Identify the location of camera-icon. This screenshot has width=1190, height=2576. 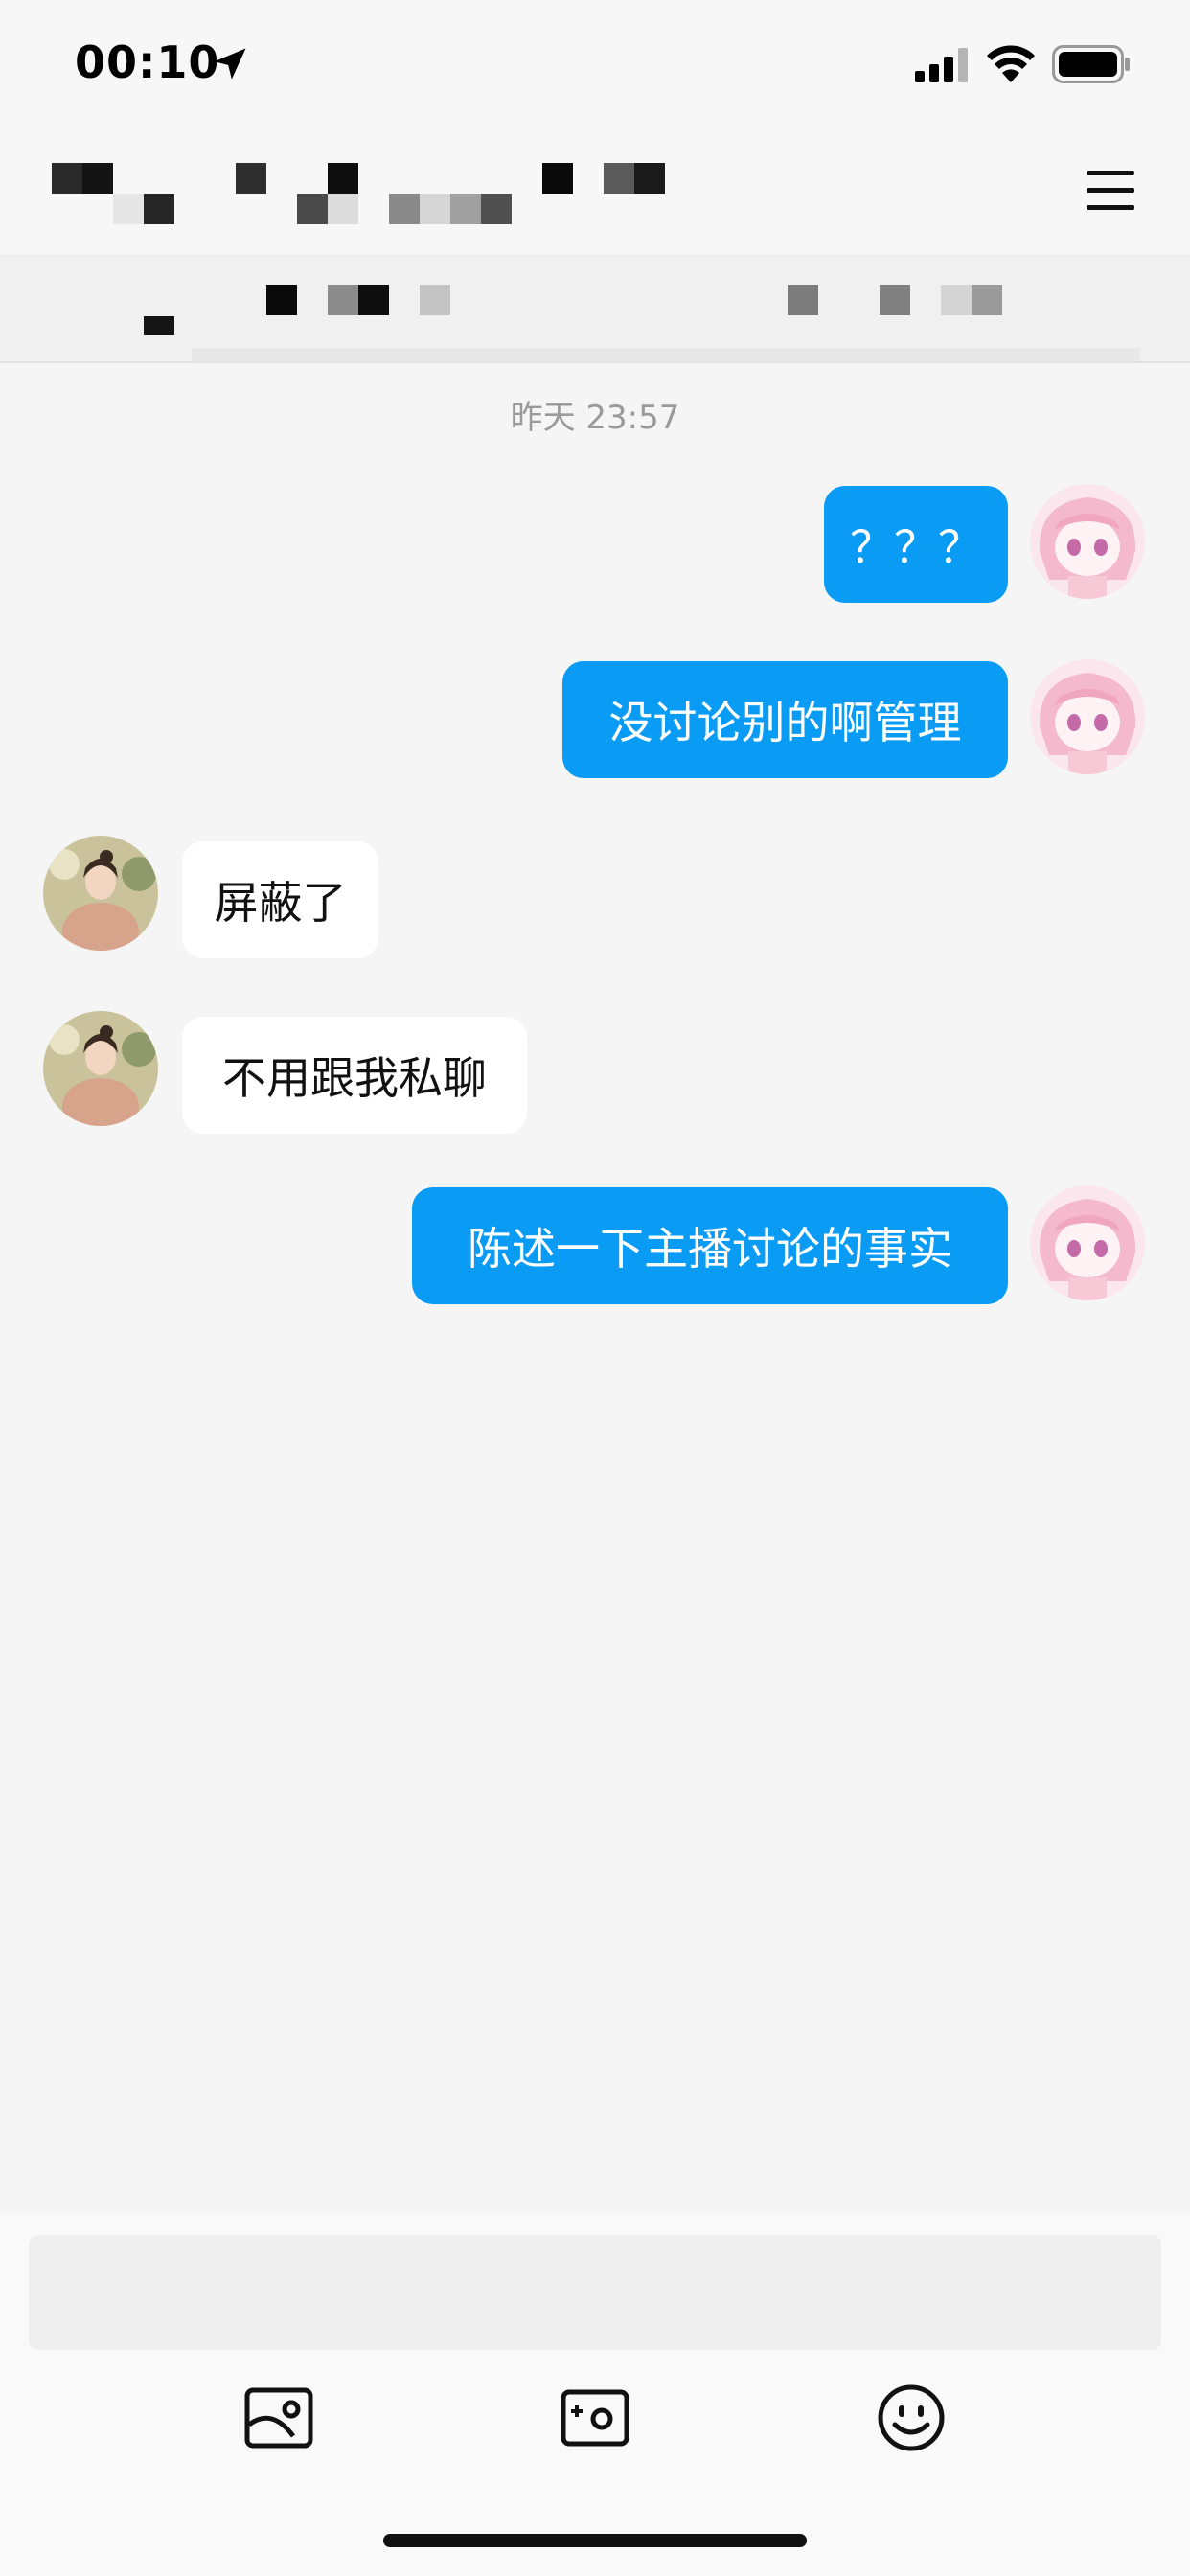
(595, 2417).